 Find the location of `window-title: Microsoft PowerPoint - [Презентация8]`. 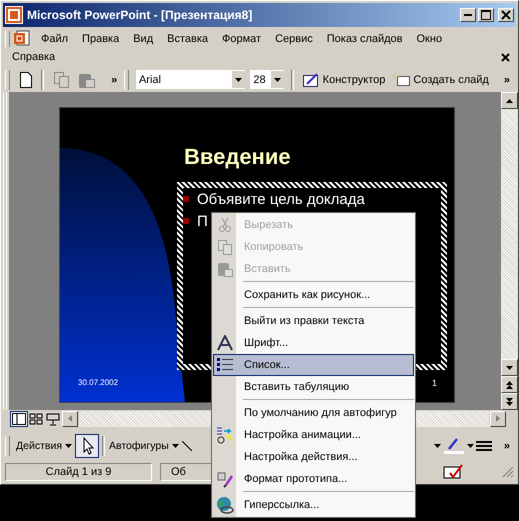

window-title: Microsoft PowerPoint - [Презентация8] is located at coordinates (139, 15).